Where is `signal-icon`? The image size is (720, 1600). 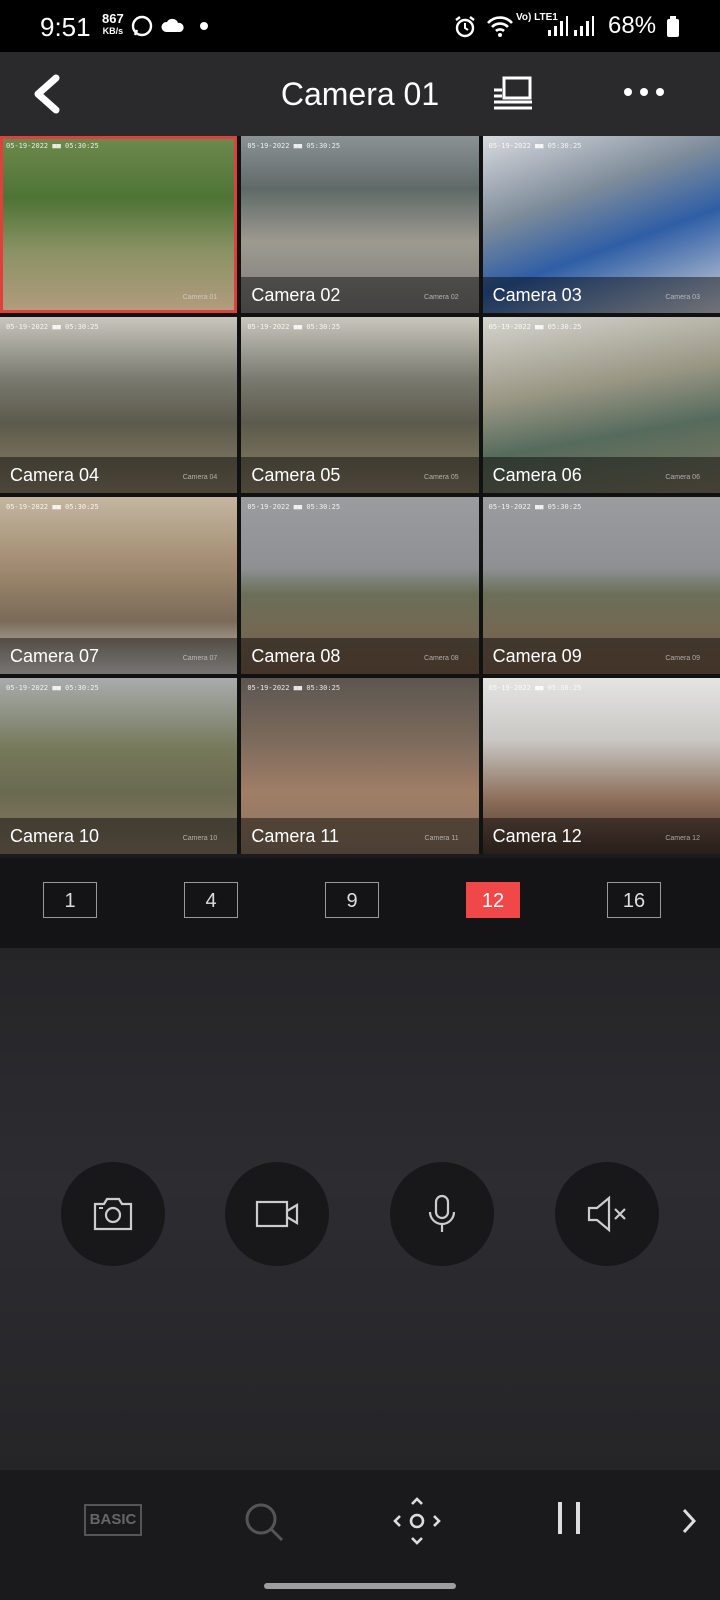
signal-icon is located at coordinates (558, 26).